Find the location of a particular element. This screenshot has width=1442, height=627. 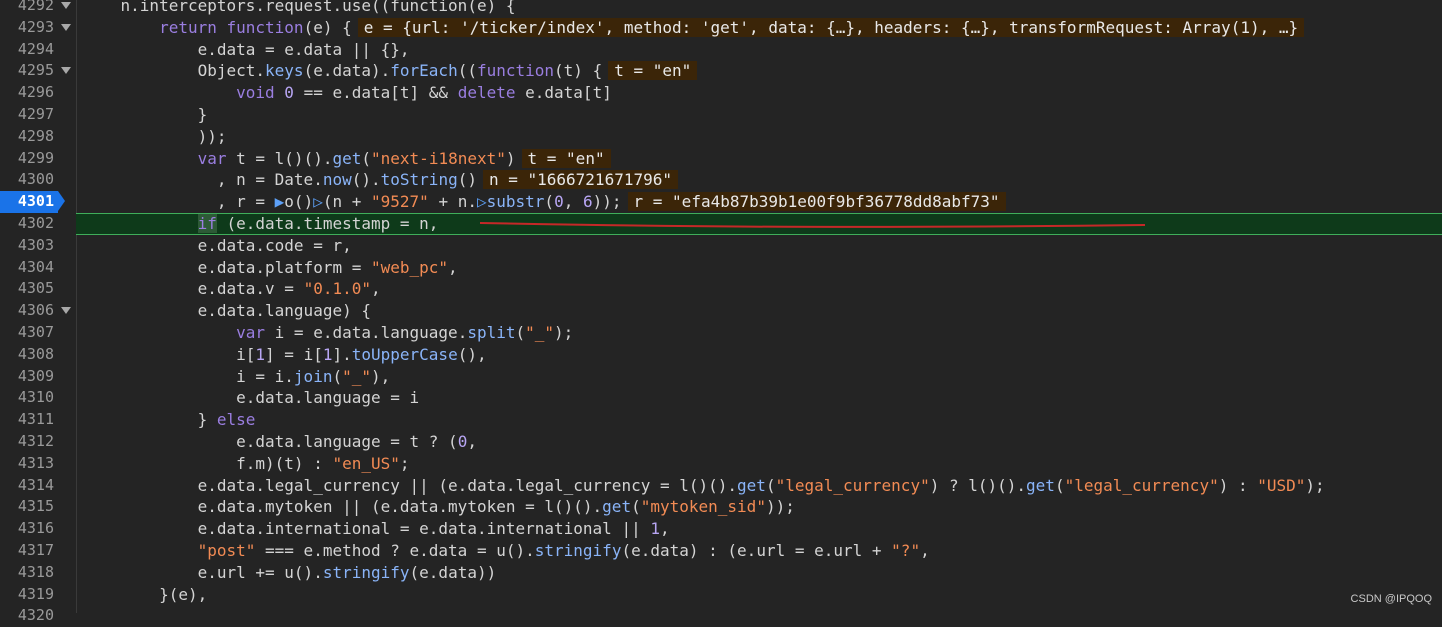

line-number: 4317 is located at coordinates (27, 551).